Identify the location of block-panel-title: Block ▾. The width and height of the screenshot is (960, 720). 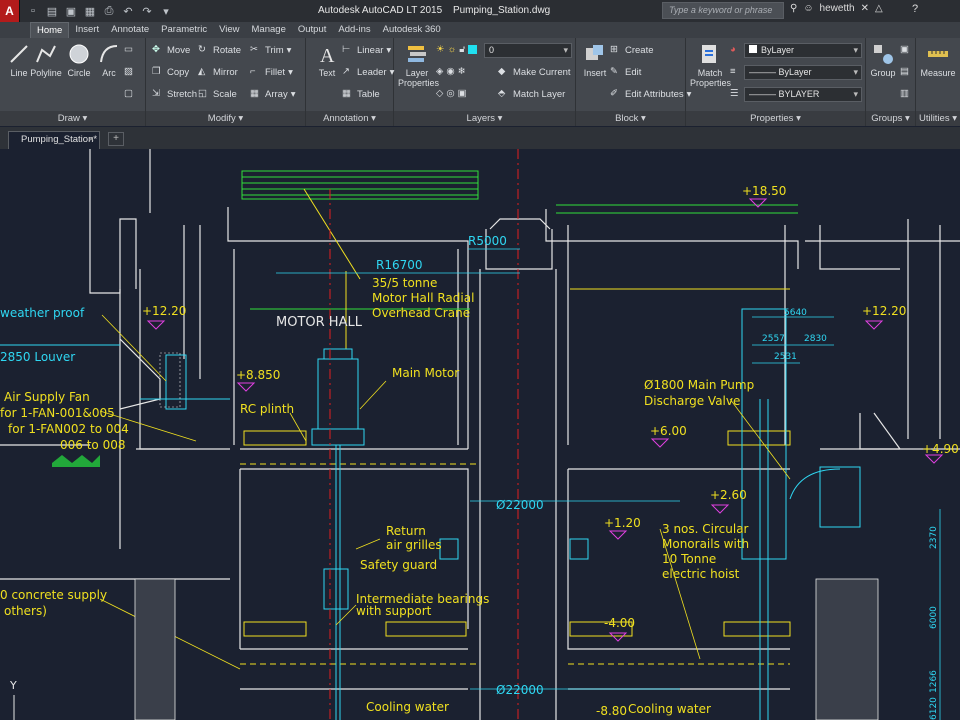
(630, 118).